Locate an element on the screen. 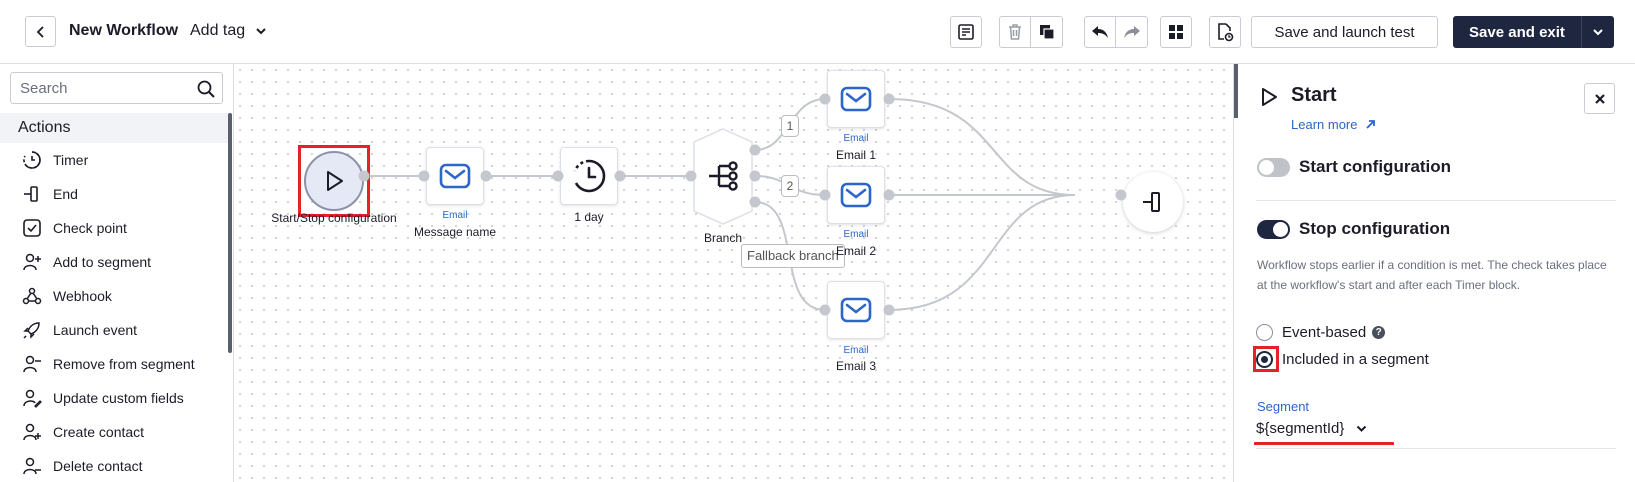 This screenshot has width=1635, height=482. workflow-title: New Workflow is located at coordinates (123, 31).